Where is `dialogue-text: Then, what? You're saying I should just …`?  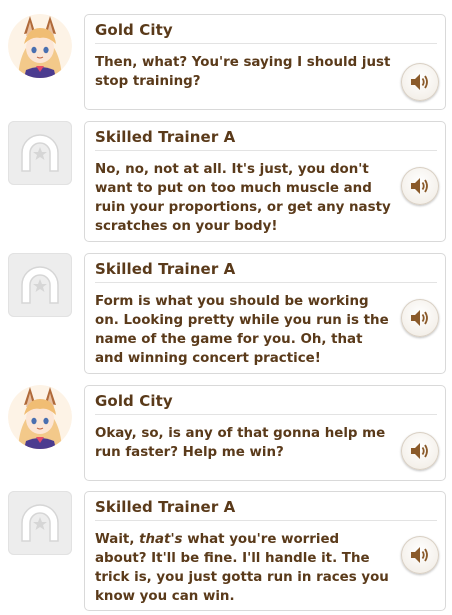
dialogue-text: Then, what? You're saying I should just … is located at coordinates (243, 72).